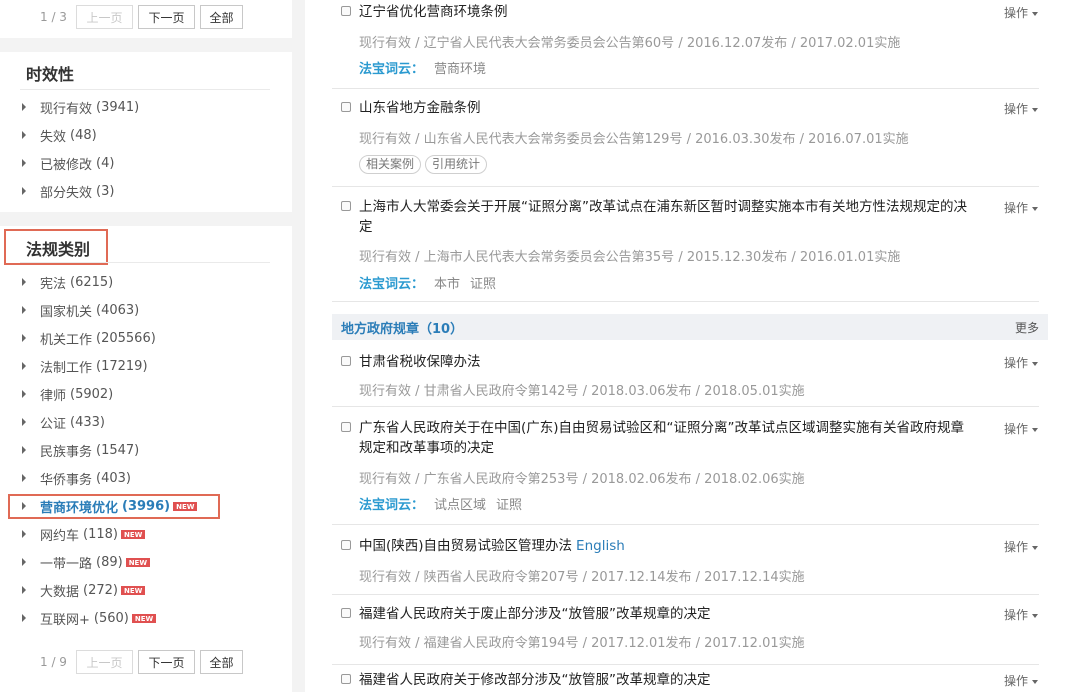  What do you see at coordinates (690, 327) in the screenshot?
I see `section-header: 地方政府规章（10） 更多` at bounding box center [690, 327].